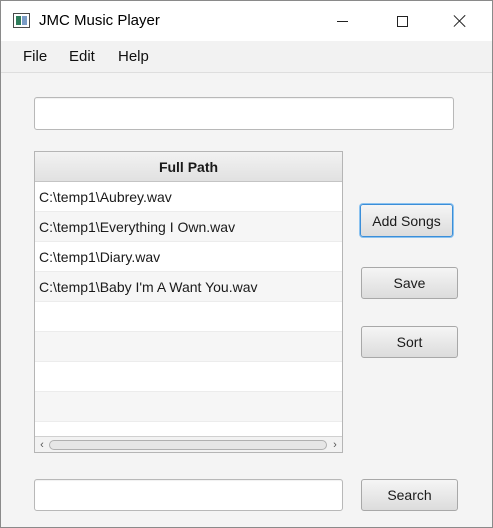  What do you see at coordinates (42, 445) in the screenshot?
I see `chevron-left-icon: ‹` at bounding box center [42, 445].